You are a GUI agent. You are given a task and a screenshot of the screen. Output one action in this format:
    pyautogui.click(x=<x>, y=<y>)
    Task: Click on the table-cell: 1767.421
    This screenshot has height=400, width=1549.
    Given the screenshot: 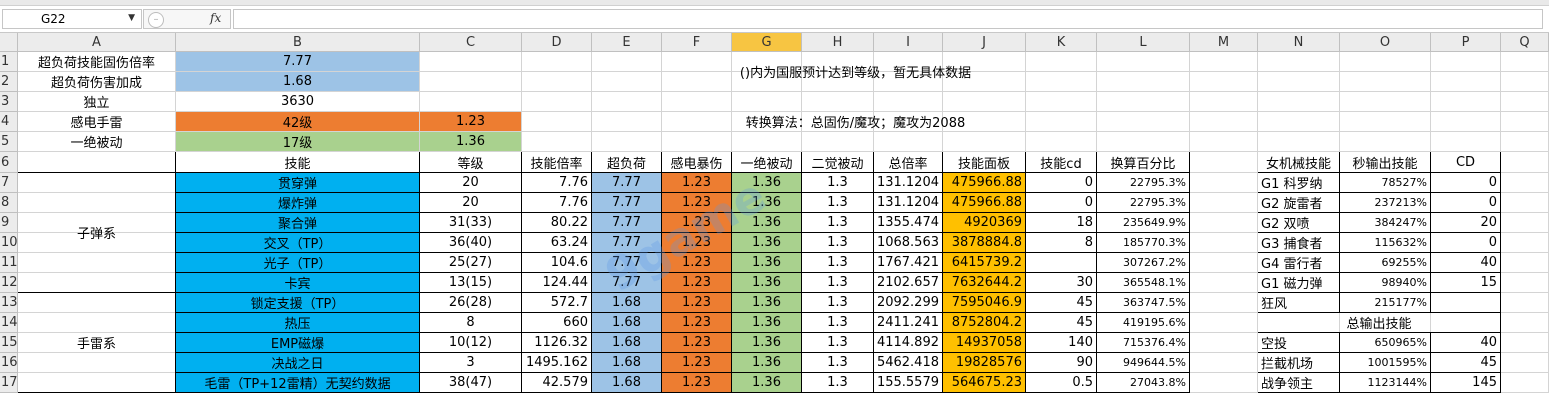 What is the action you would take?
    pyautogui.click(x=908, y=263)
    